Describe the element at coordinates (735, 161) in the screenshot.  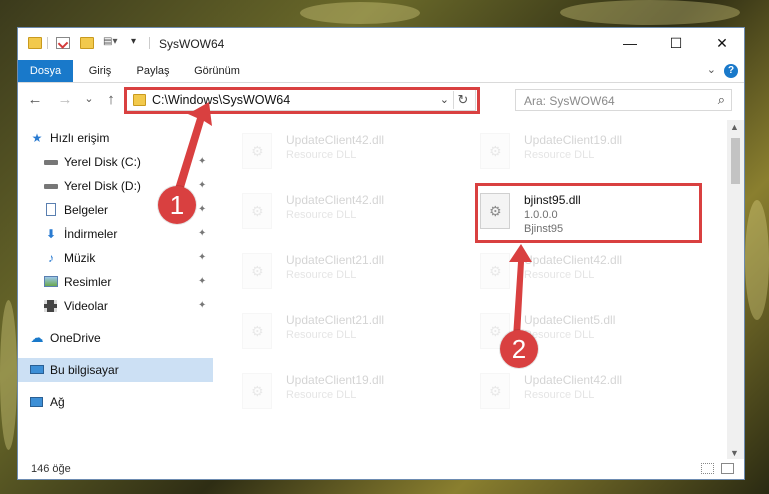
I see `scrollbar-thumb` at that location.